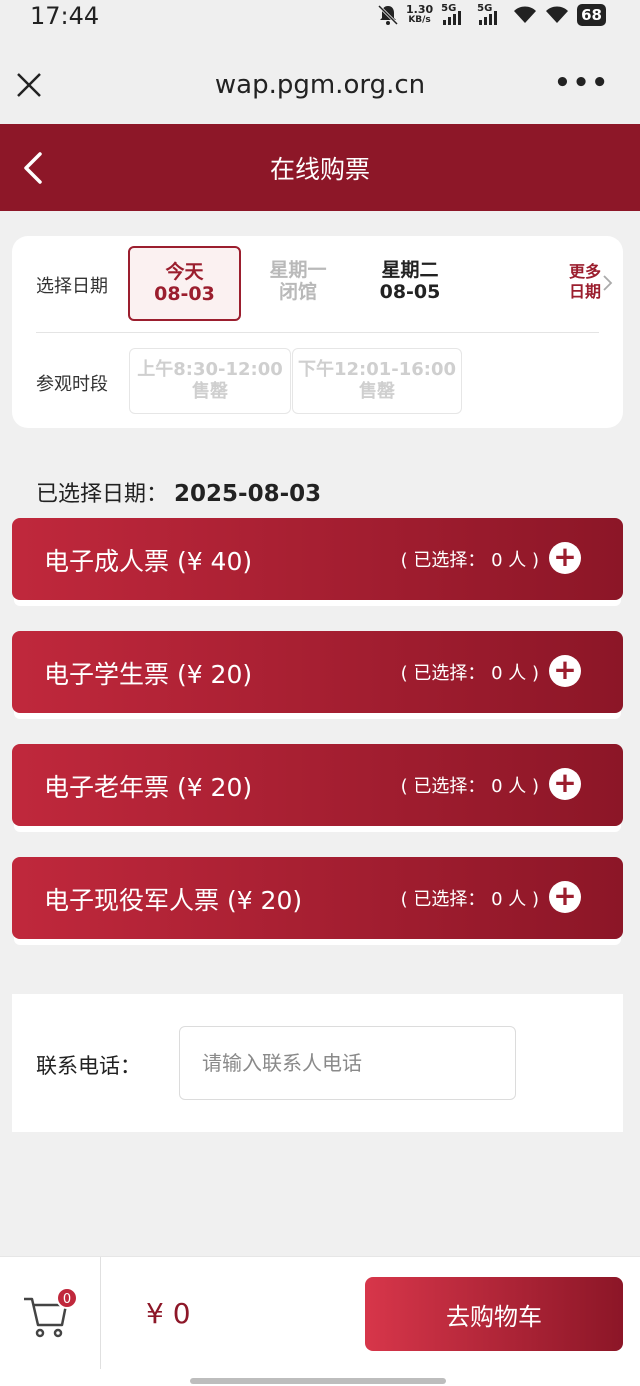  Describe the element at coordinates (582, 83) in the screenshot. I see `more-options-icon: •••` at that location.